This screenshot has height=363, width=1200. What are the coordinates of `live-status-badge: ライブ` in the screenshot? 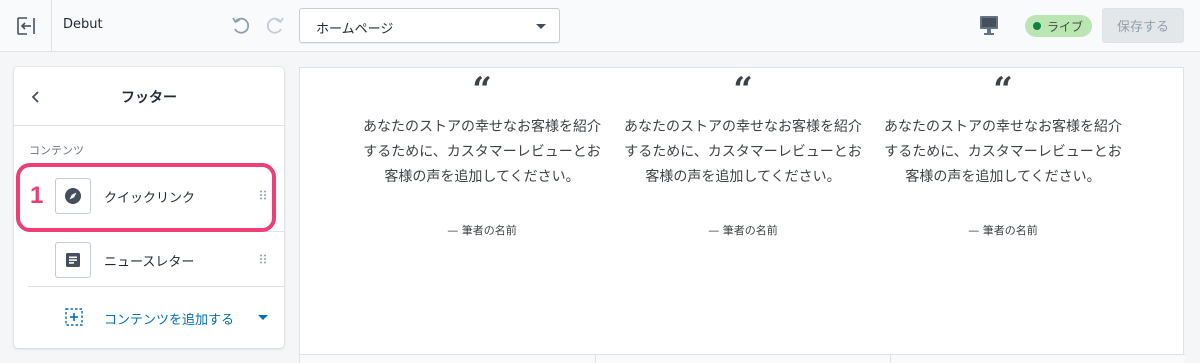 It's located at (1059, 26).